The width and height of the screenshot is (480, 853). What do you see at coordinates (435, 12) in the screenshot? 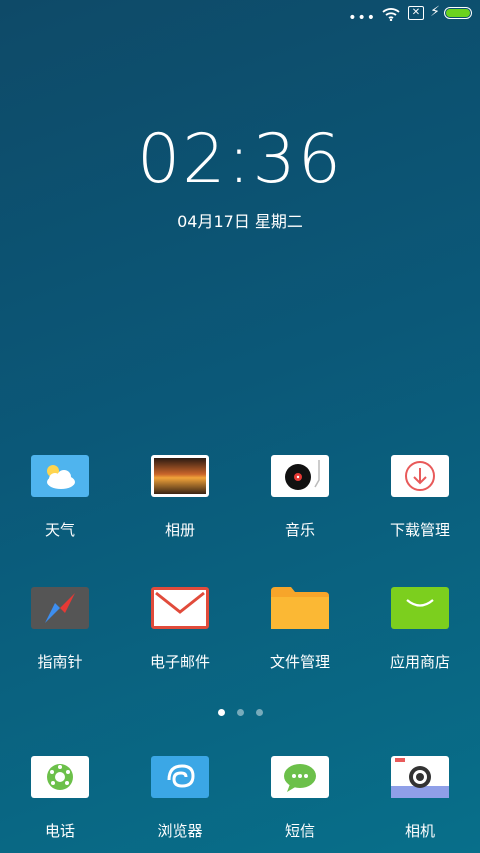
I see `charging-icon: ⚡` at bounding box center [435, 12].